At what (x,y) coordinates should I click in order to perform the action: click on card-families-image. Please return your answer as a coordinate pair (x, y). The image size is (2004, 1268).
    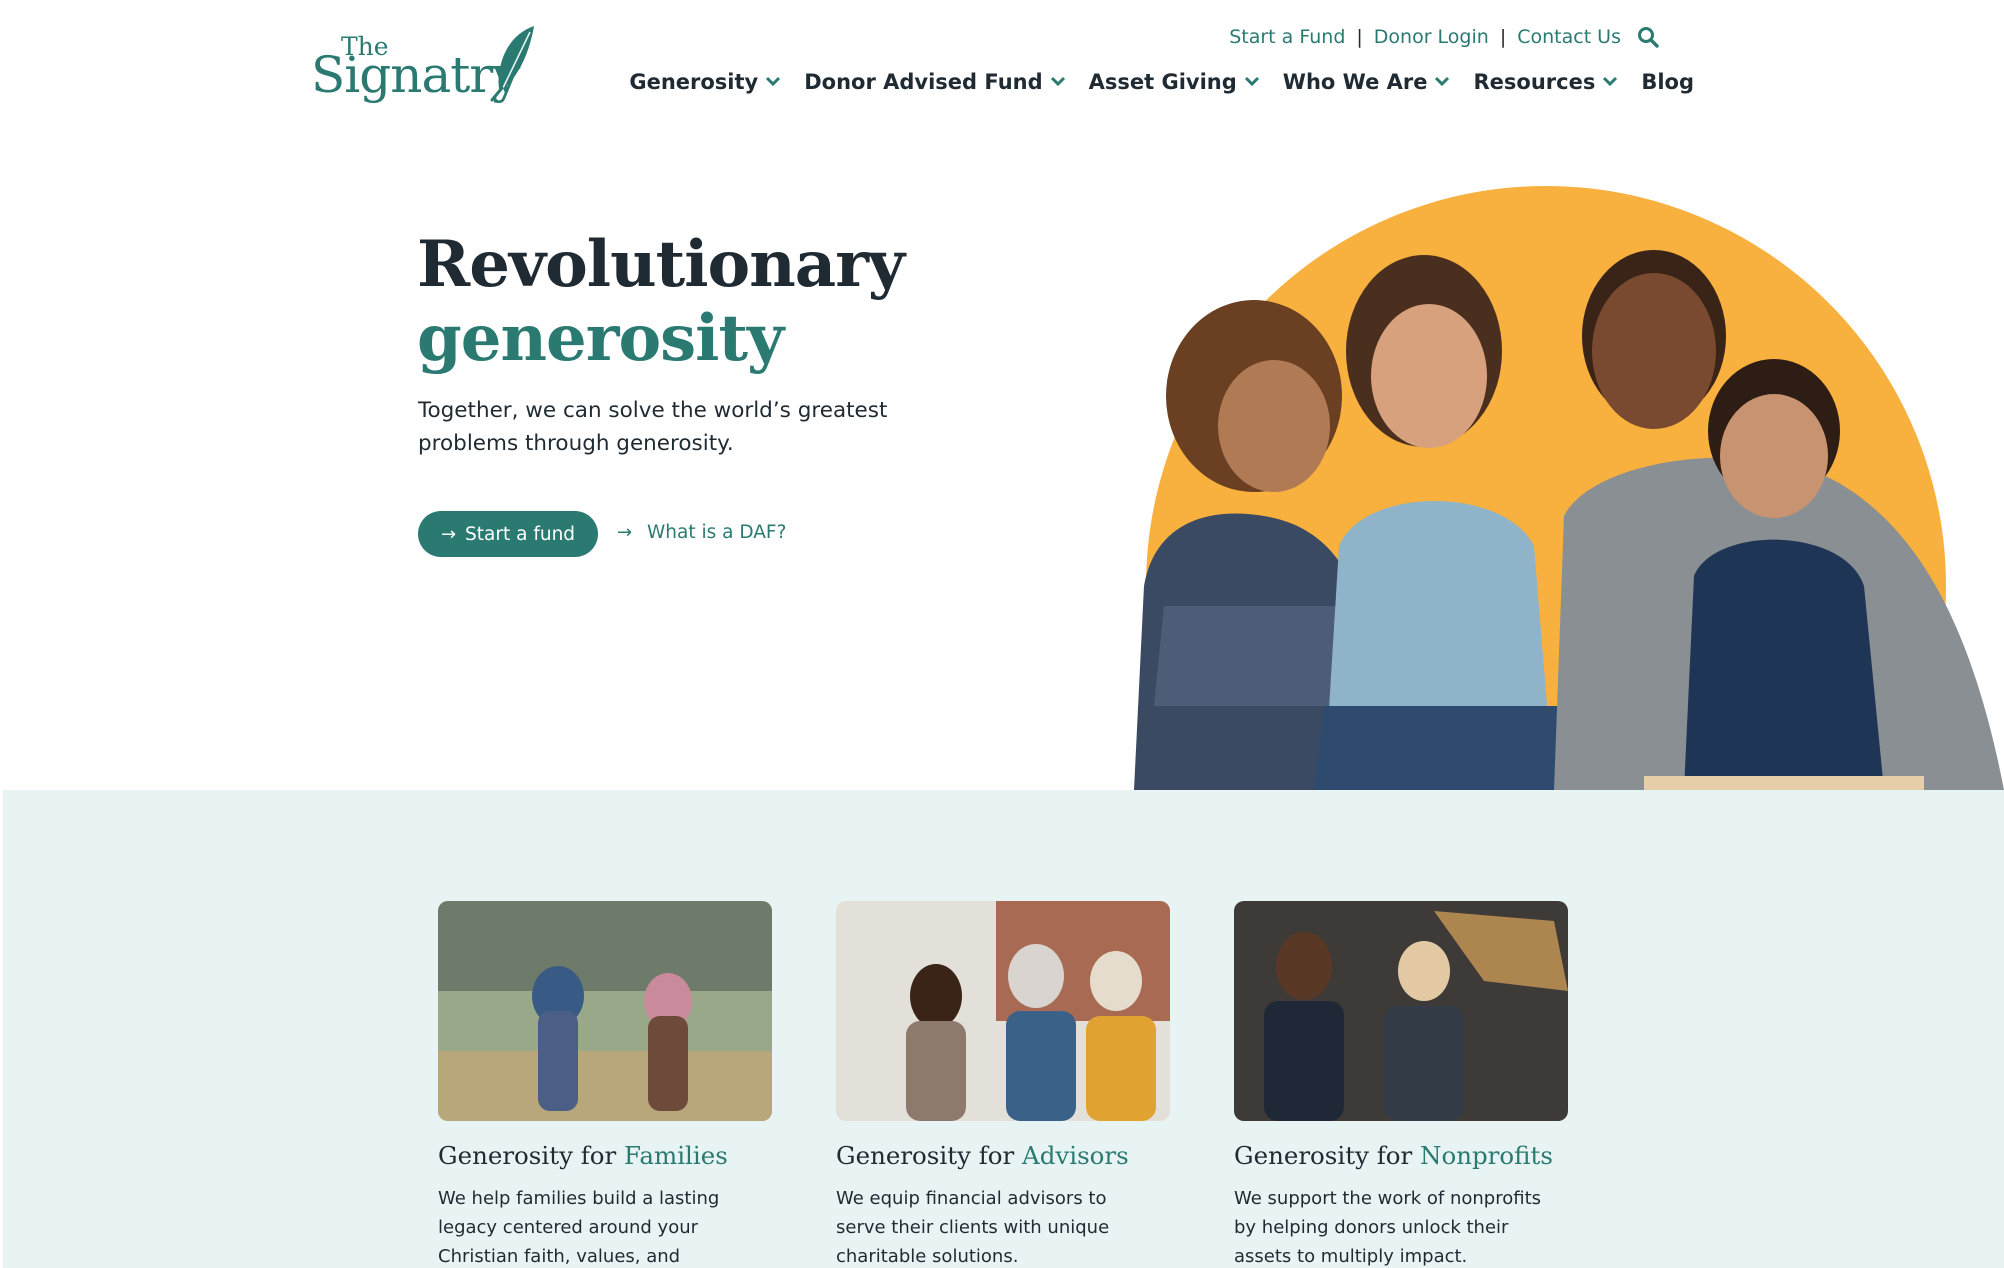
    Looking at the image, I should click on (605, 1011).